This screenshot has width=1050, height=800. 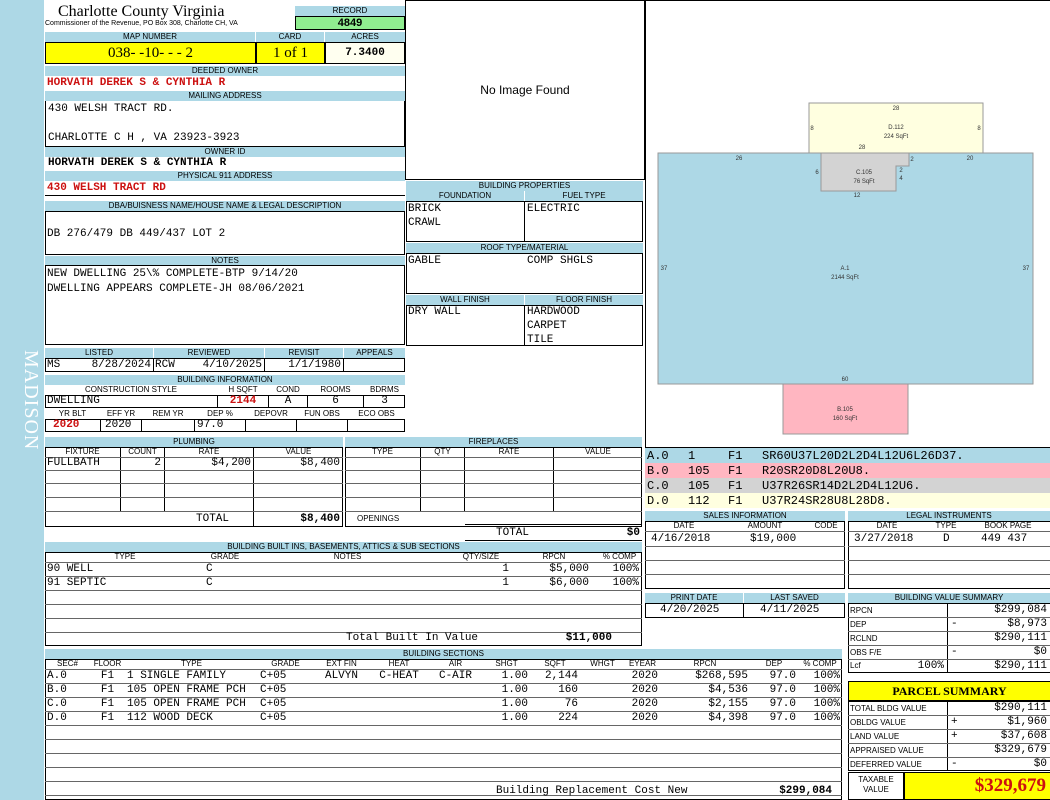 I want to click on listed-label: LISTED, so click(x=99, y=353).